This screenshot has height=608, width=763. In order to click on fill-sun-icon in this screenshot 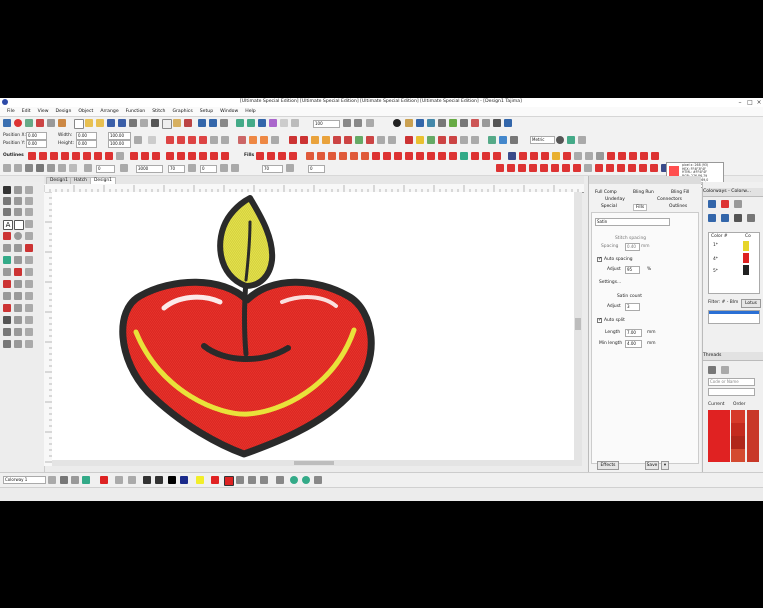, I will do `click(556, 156)`.